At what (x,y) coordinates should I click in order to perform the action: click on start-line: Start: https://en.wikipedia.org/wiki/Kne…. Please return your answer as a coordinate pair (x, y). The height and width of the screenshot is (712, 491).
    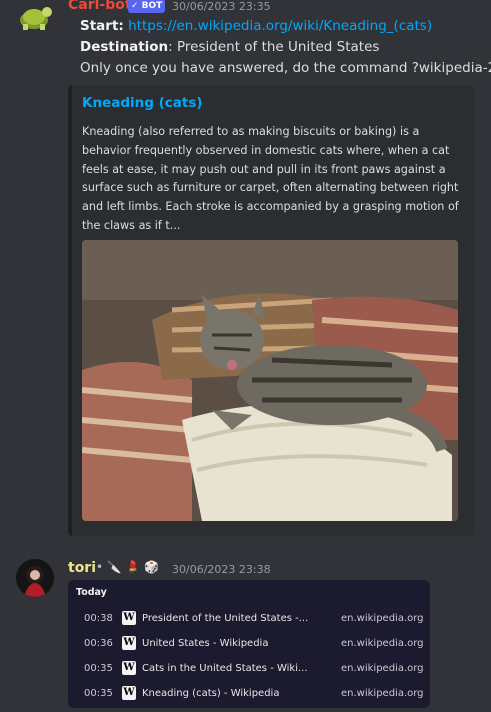
    Looking at the image, I should click on (256, 26).